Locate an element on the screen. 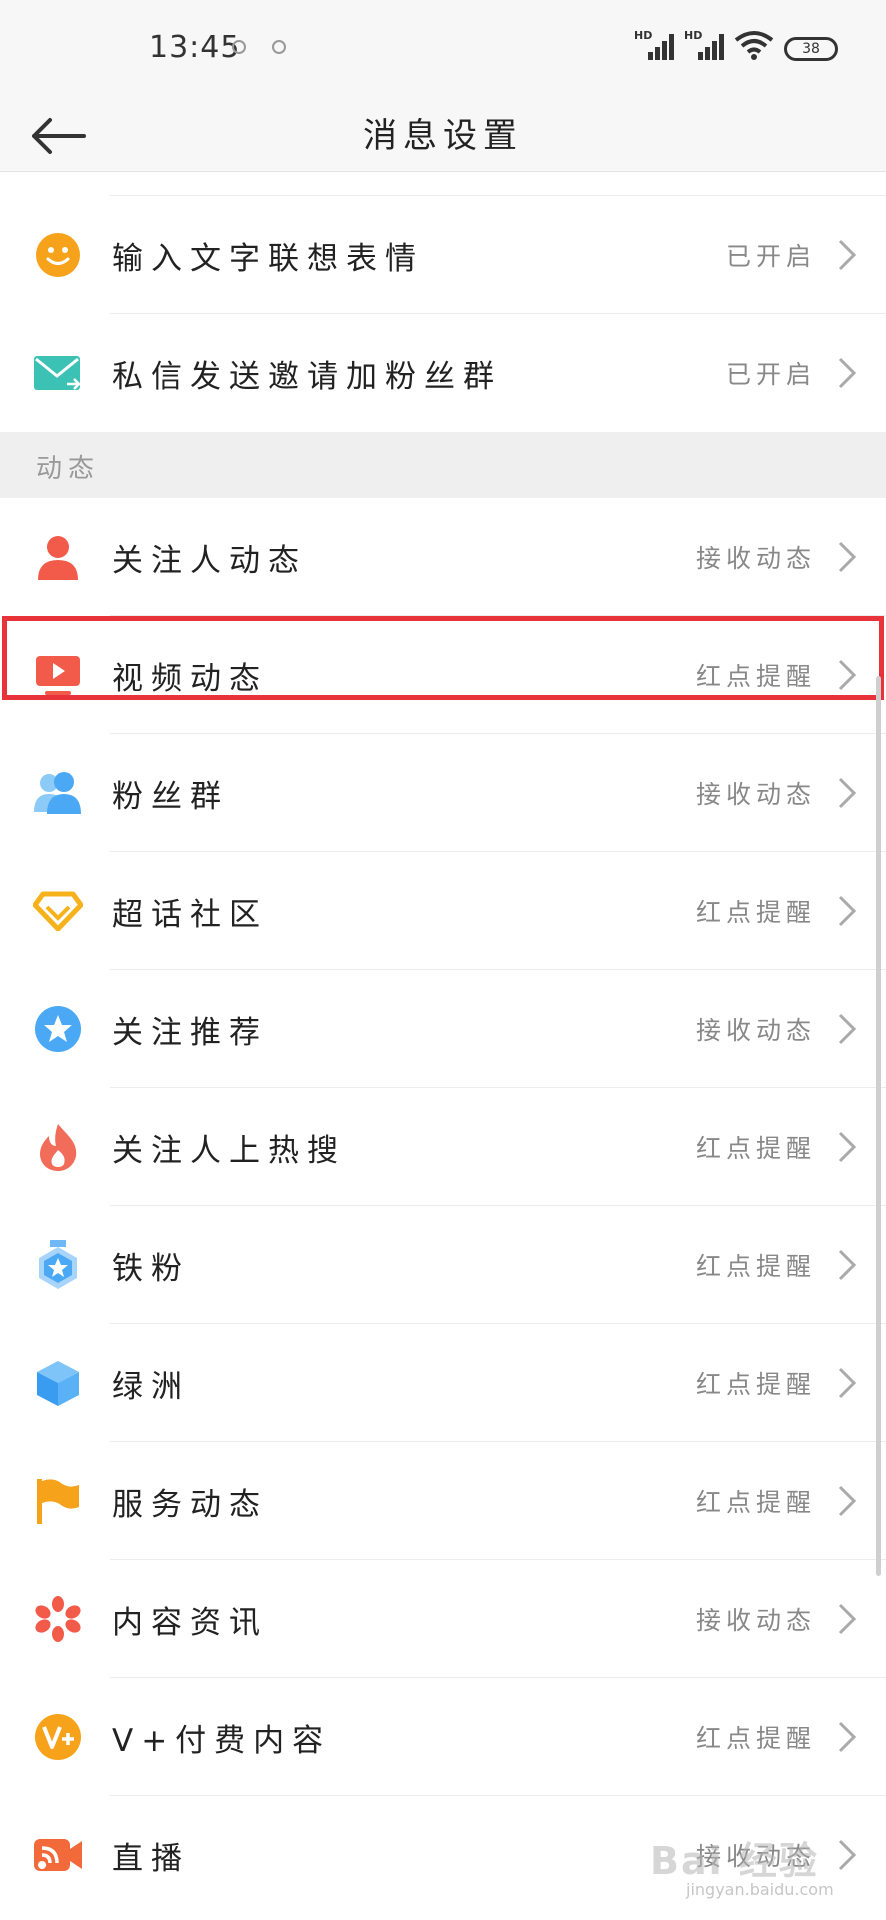  setting-row-service-updates: 服务动态 红点提醒 is located at coordinates (443, 1501).